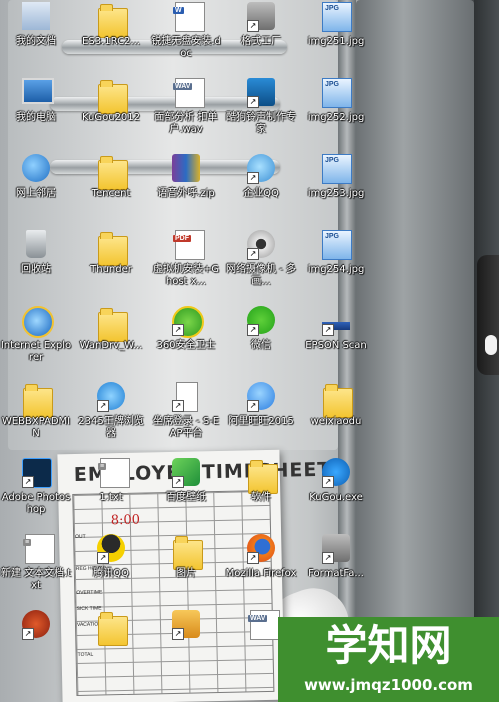 Image resolution: width=499 pixels, height=702 pixels. What do you see at coordinates (38, 91) in the screenshot?
I see `computer-icon` at bounding box center [38, 91].